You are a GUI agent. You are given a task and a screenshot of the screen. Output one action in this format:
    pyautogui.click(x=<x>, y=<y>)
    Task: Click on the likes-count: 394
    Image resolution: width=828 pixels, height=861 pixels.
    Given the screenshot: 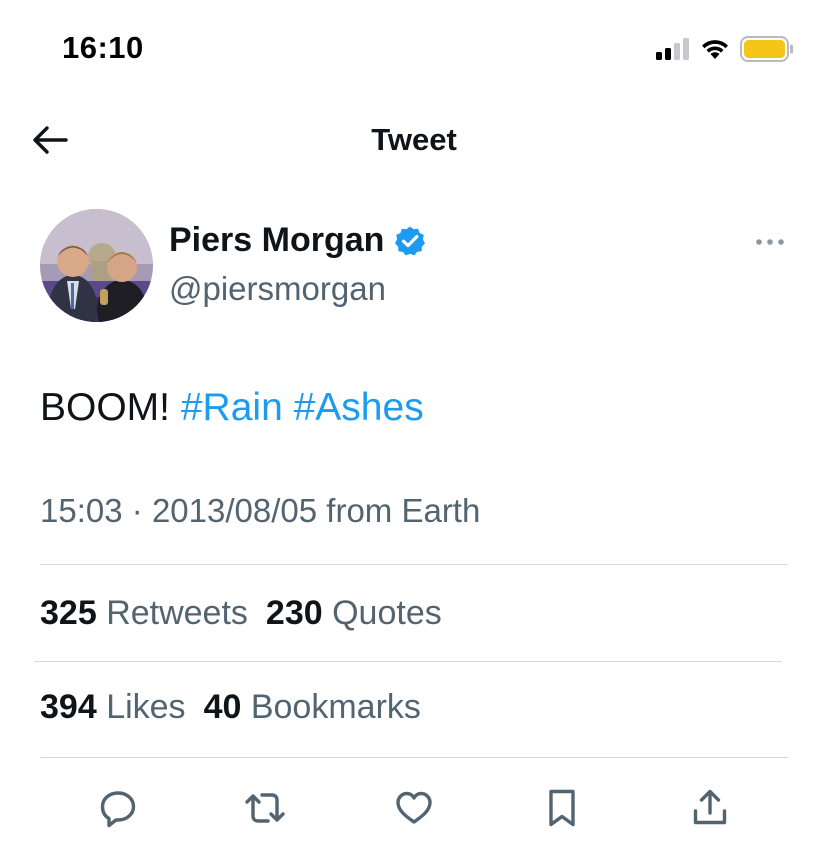 What is the action you would take?
    pyautogui.click(x=68, y=707)
    